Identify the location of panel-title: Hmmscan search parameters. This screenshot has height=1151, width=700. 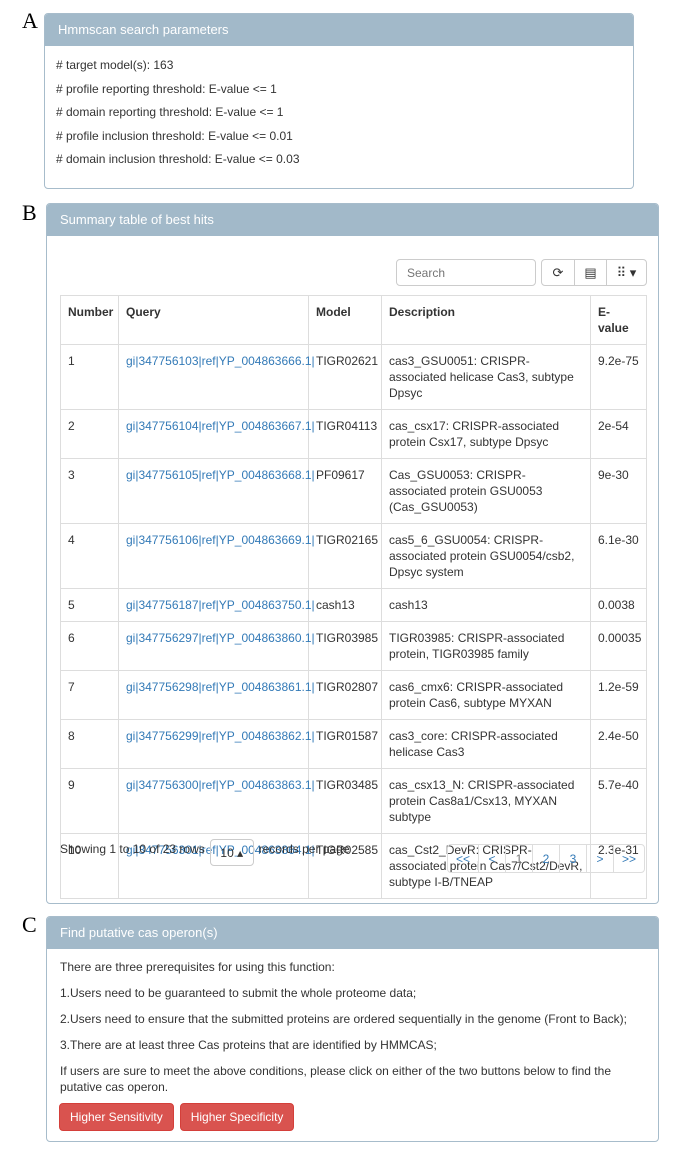
(339, 30).